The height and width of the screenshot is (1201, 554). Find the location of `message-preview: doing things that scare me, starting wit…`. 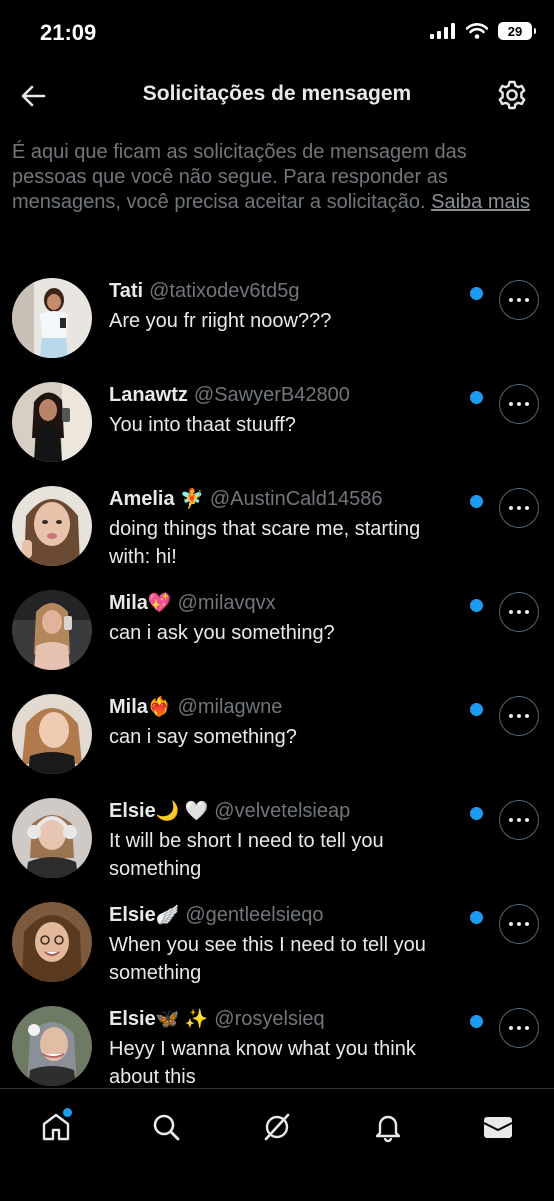

message-preview: doing things that scare me, starting wit… is located at coordinates (265, 543).